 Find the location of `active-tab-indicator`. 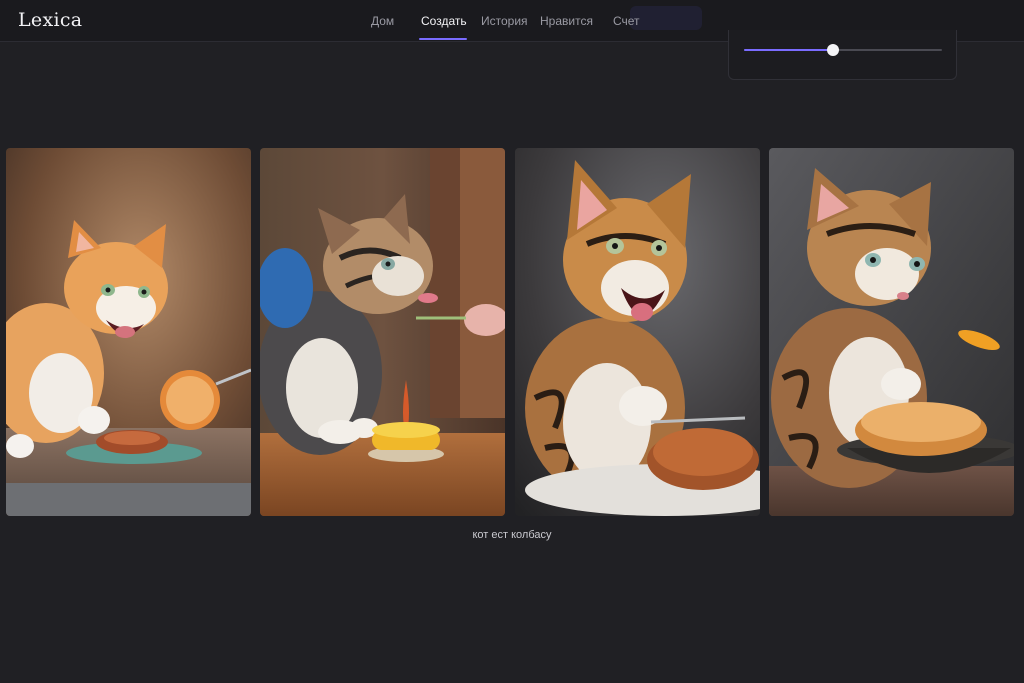

active-tab-indicator is located at coordinates (443, 39).